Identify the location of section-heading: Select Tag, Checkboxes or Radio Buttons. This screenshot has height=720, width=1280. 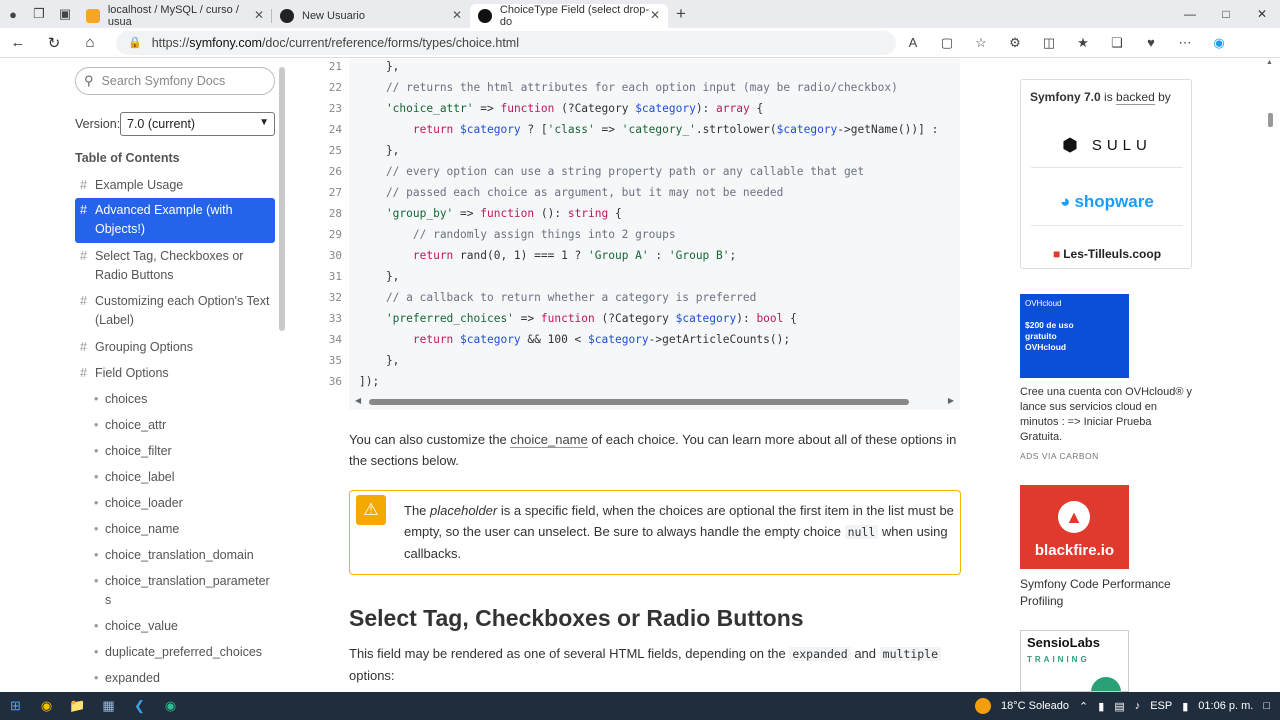
(576, 618).